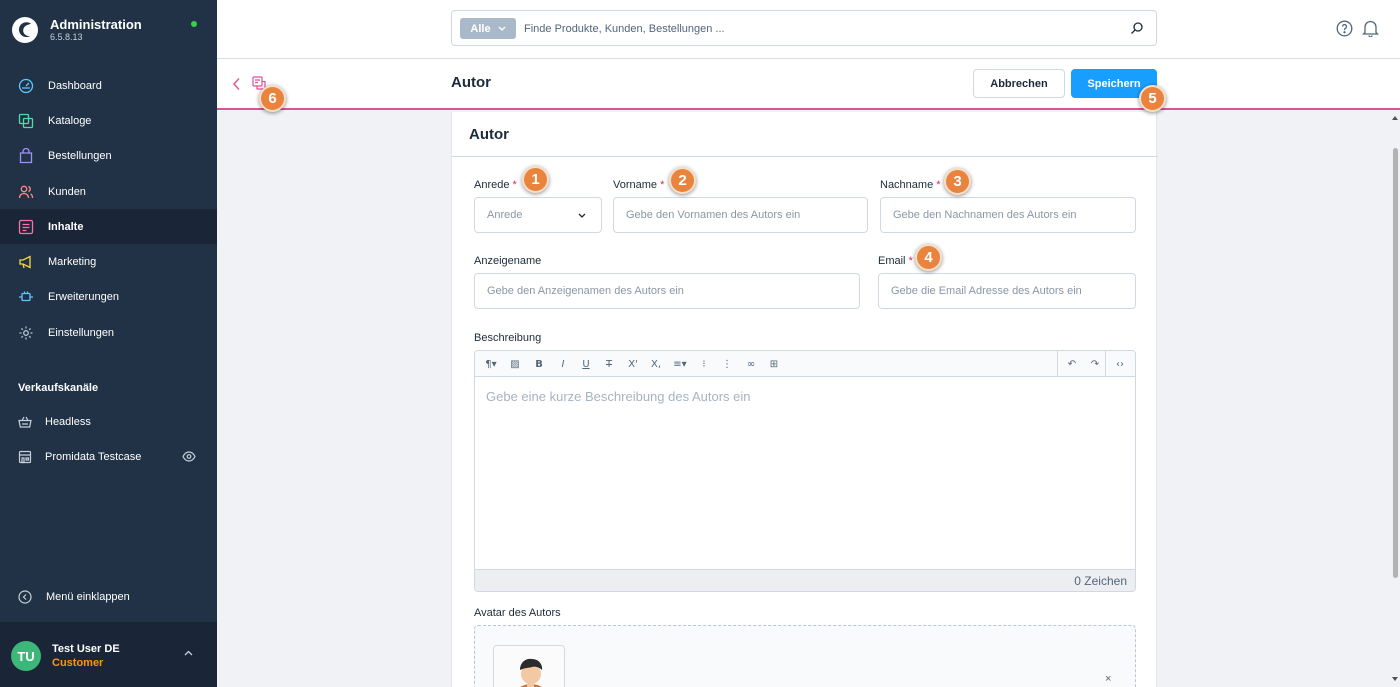 This screenshot has width=1400, height=687. Describe the element at coordinates (1008, 215) in the screenshot. I see `last-name-field` at that location.